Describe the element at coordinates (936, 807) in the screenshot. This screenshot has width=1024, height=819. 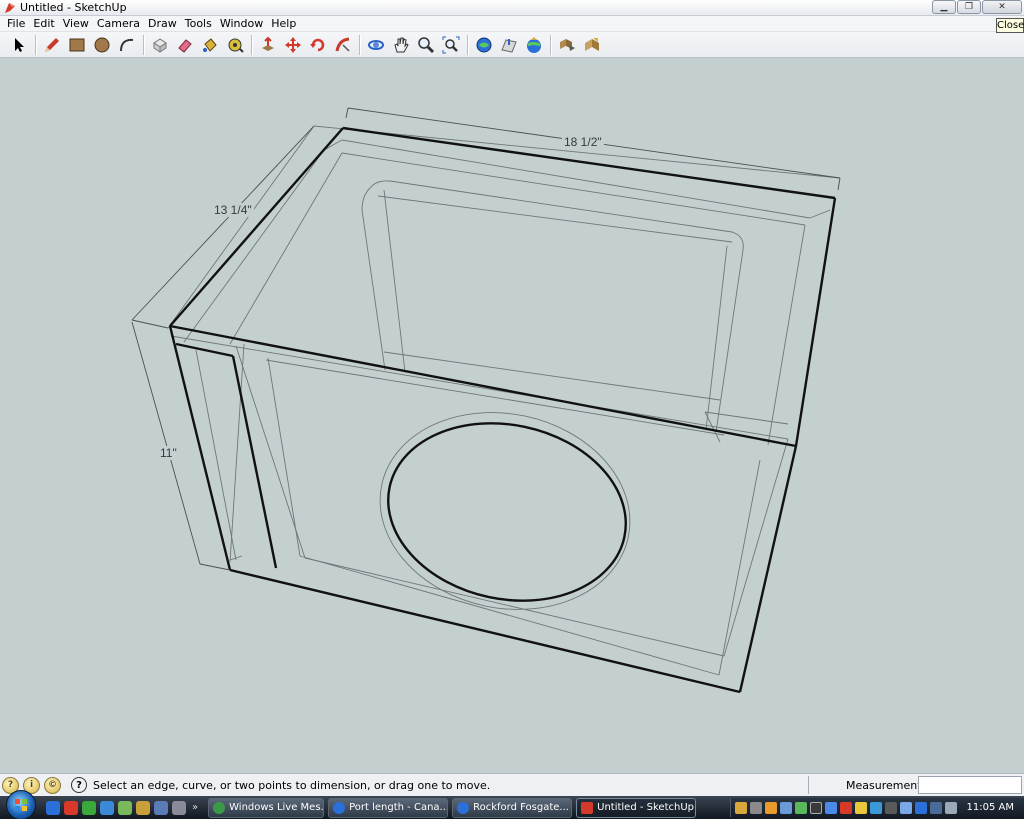
I see `tray-computer-icon` at that location.